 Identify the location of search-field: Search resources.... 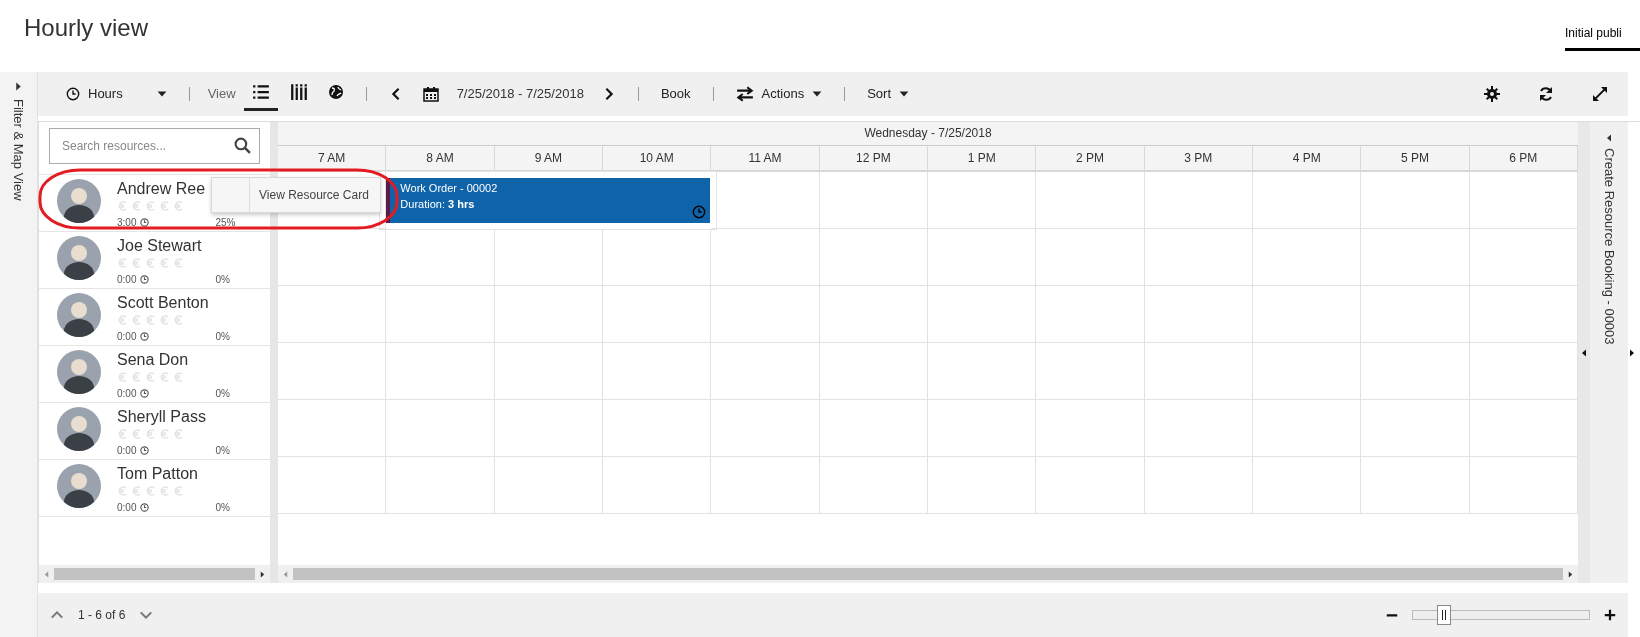
(154, 145).